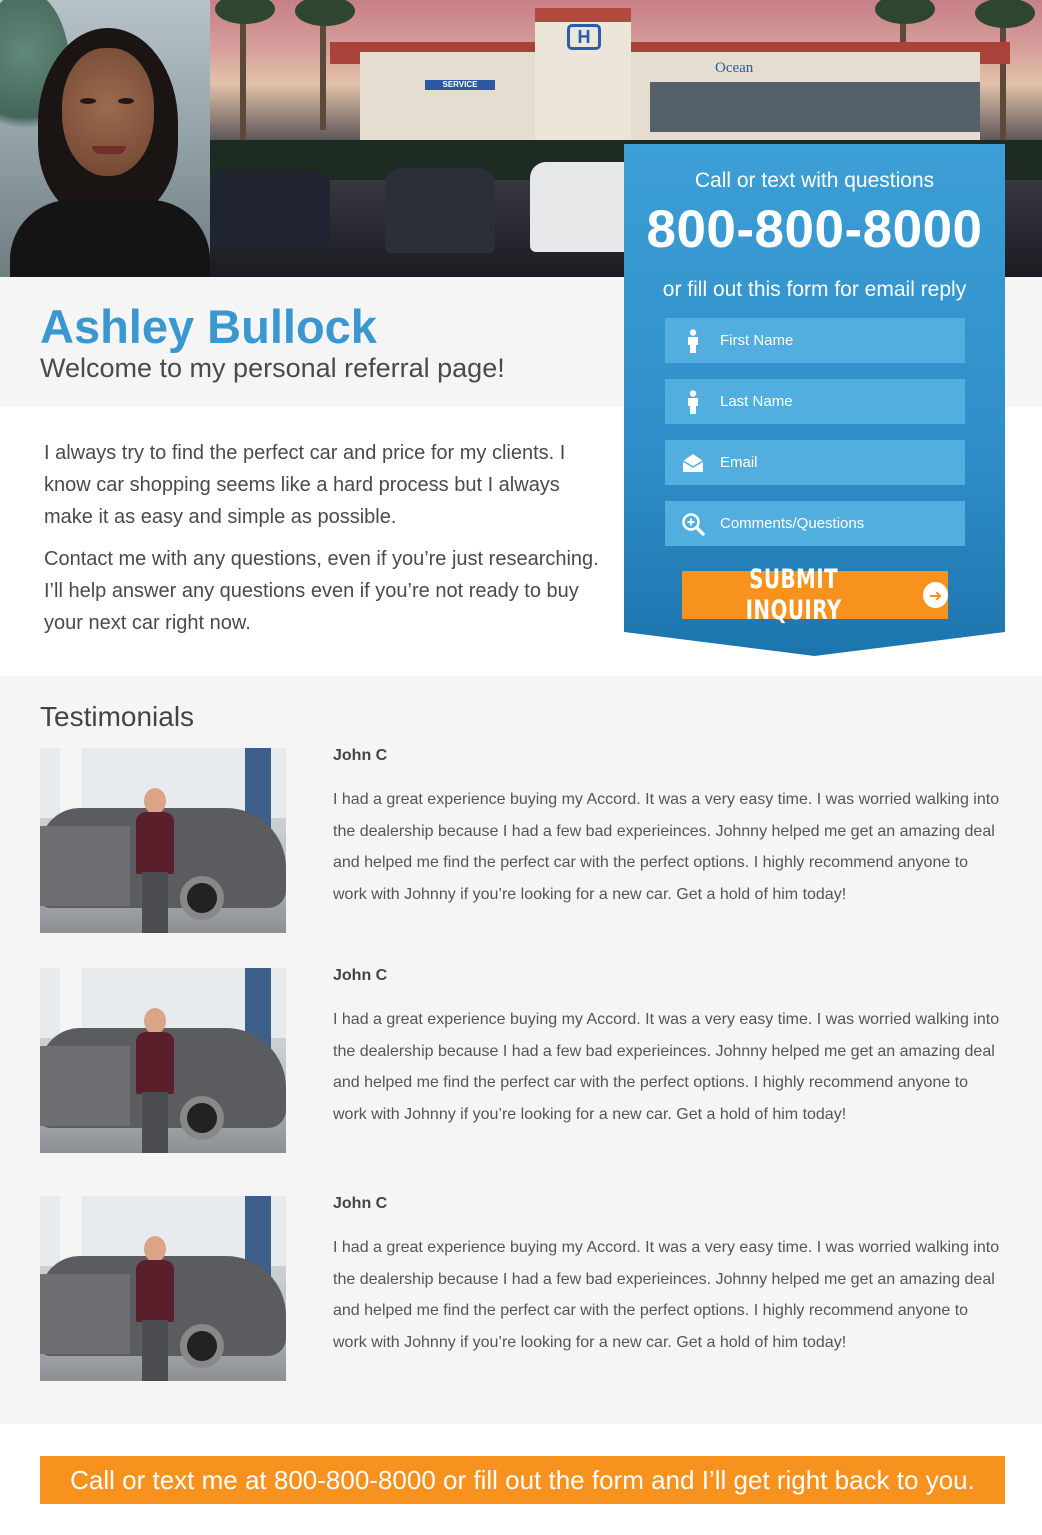 The height and width of the screenshot is (1535, 1042). What do you see at coordinates (935, 595) in the screenshot?
I see `arrow-circle-right-icon: ➜` at bounding box center [935, 595].